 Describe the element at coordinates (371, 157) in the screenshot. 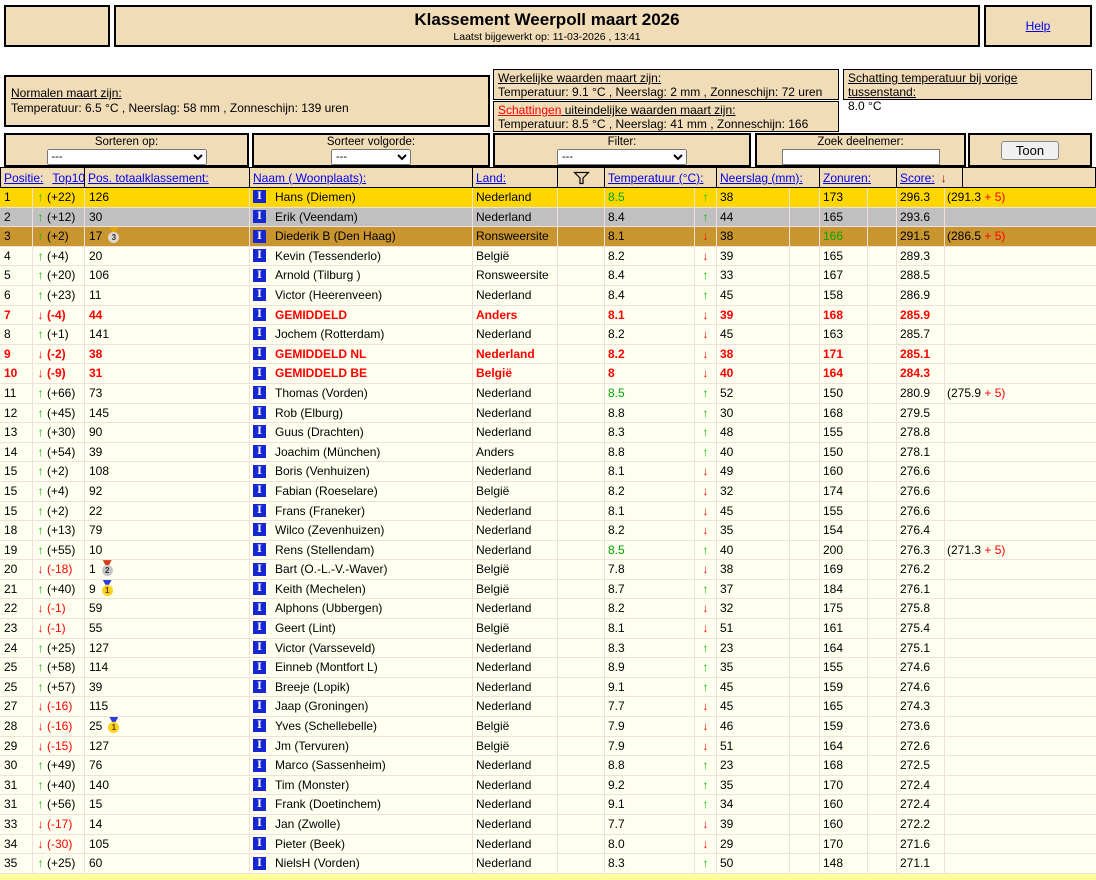

I see `sorteer-volgorde-select: ---` at that location.